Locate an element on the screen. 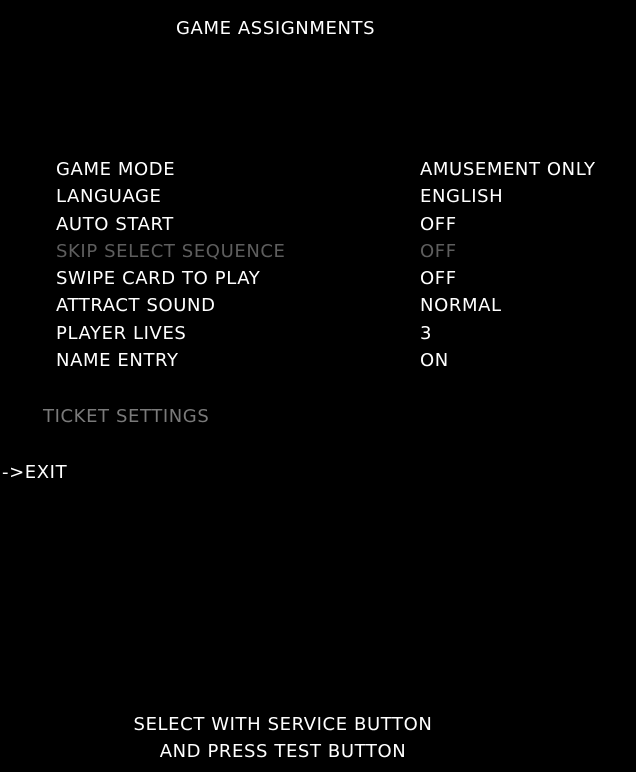 This screenshot has height=772, width=636. setting-value: AMUSEMENT ONLY is located at coordinates (508, 169).